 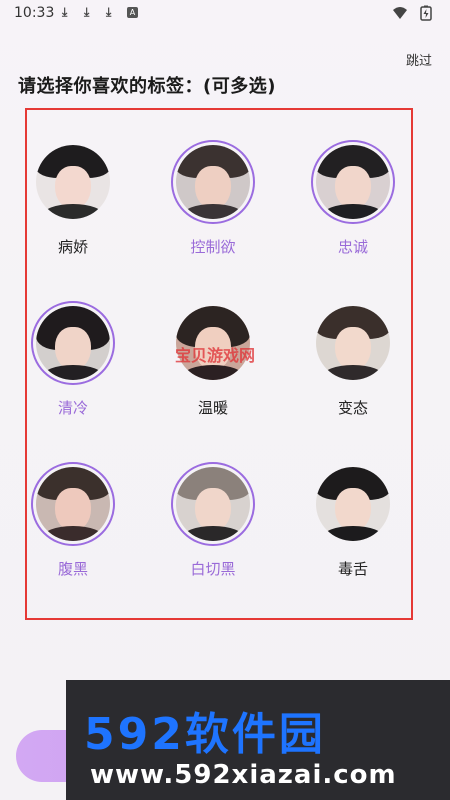 I want to click on tag-item-baiqiehei: 白切黑, so click(x=213, y=520).